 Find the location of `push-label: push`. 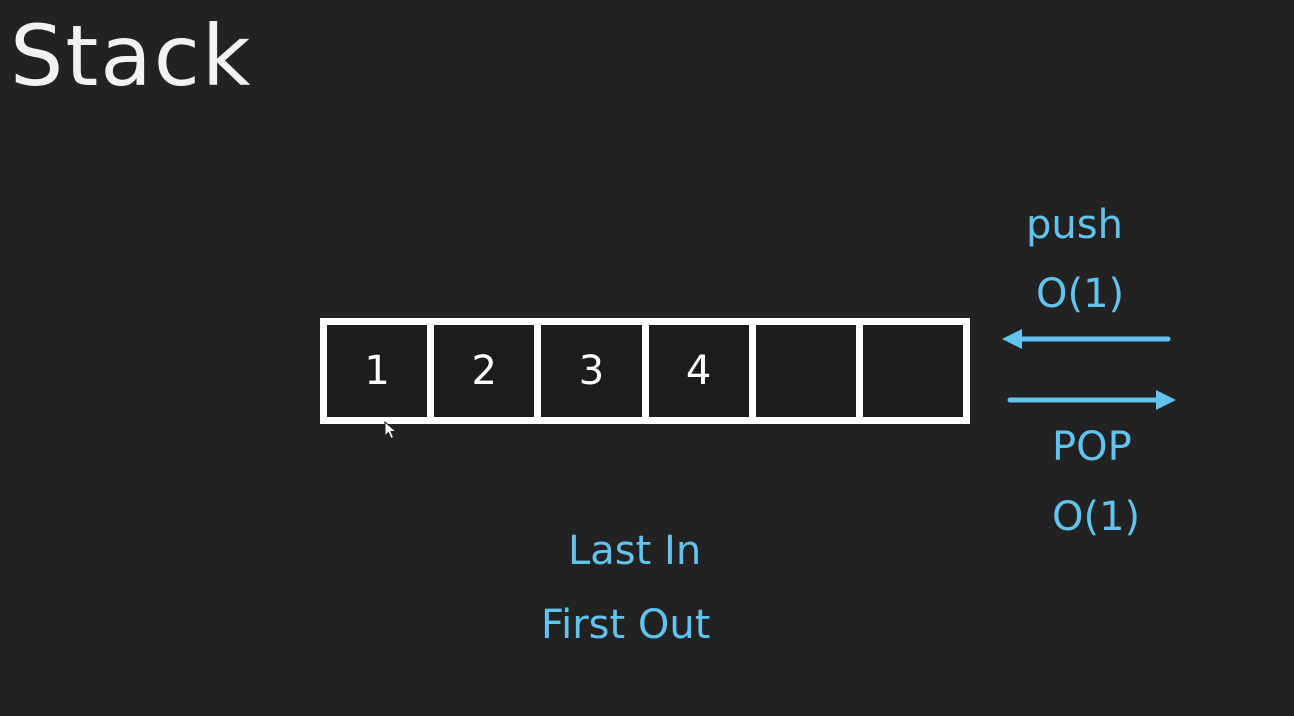

push-label: push is located at coordinates (1074, 225).